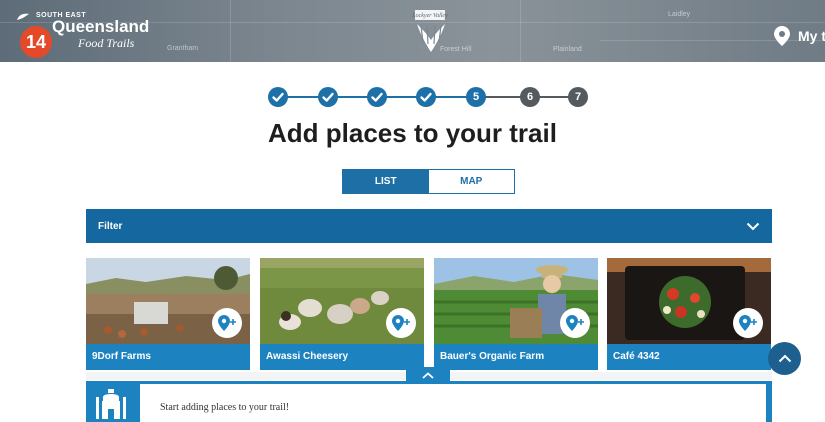 This screenshot has width=825, height=422. Describe the element at coordinates (689, 357) in the screenshot. I see `place-name: Café 4342` at that location.